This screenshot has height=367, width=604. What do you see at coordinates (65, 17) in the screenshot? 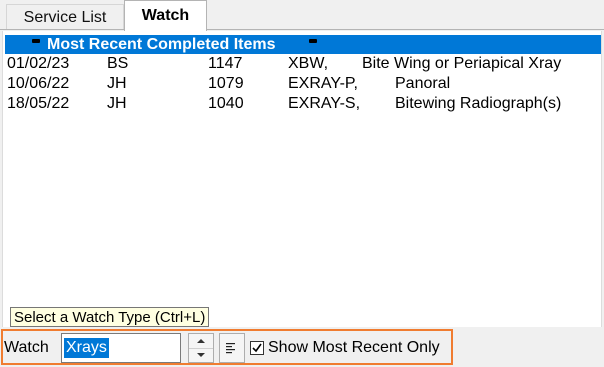
I see `tab-service-list: Service List` at bounding box center [65, 17].